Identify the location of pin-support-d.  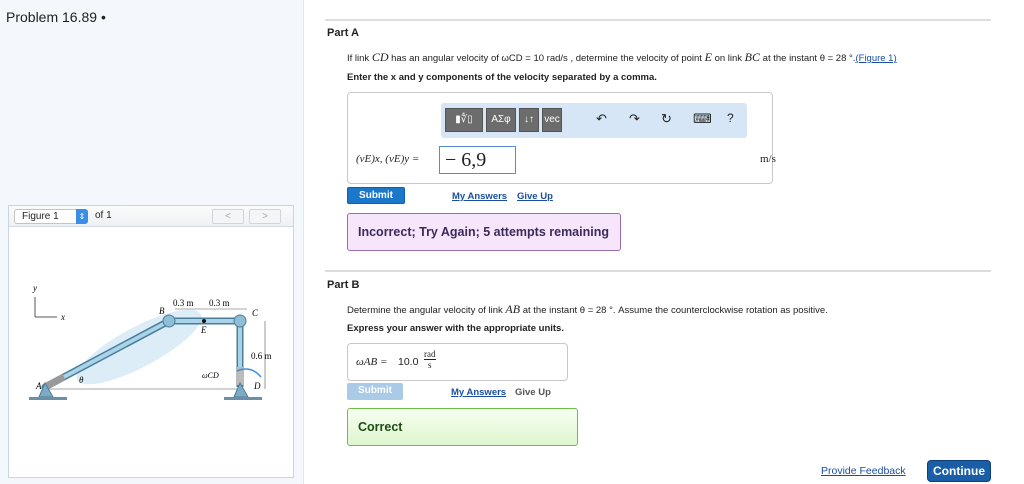
(241, 389).